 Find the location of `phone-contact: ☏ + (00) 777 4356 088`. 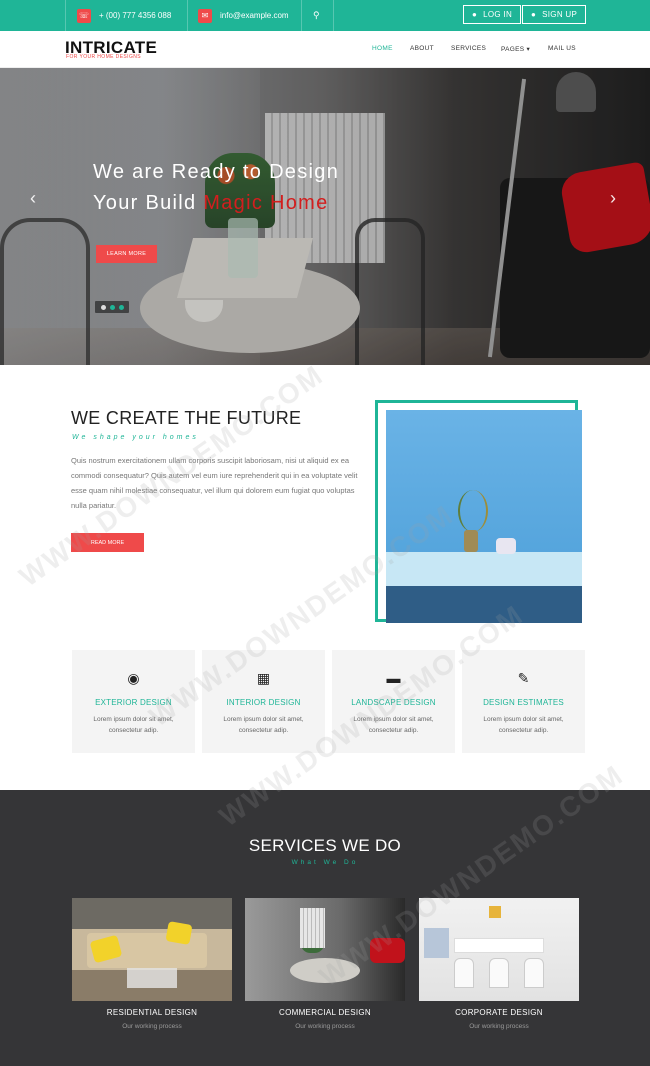

phone-contact: ☏ + (00) 777 4356 088 is located at coordinates (124, 15).